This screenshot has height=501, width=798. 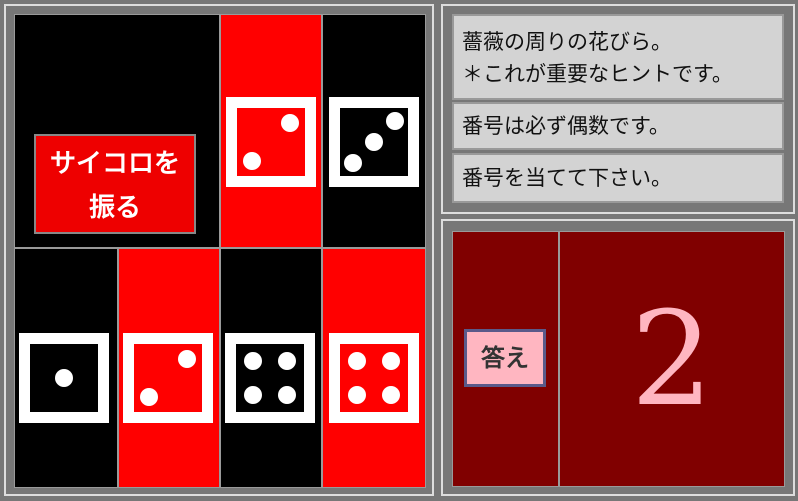 What do you see at coordinates (672, 359) in the screenshot?
I see `answer-number: 2` at bounding box center [672, 359].